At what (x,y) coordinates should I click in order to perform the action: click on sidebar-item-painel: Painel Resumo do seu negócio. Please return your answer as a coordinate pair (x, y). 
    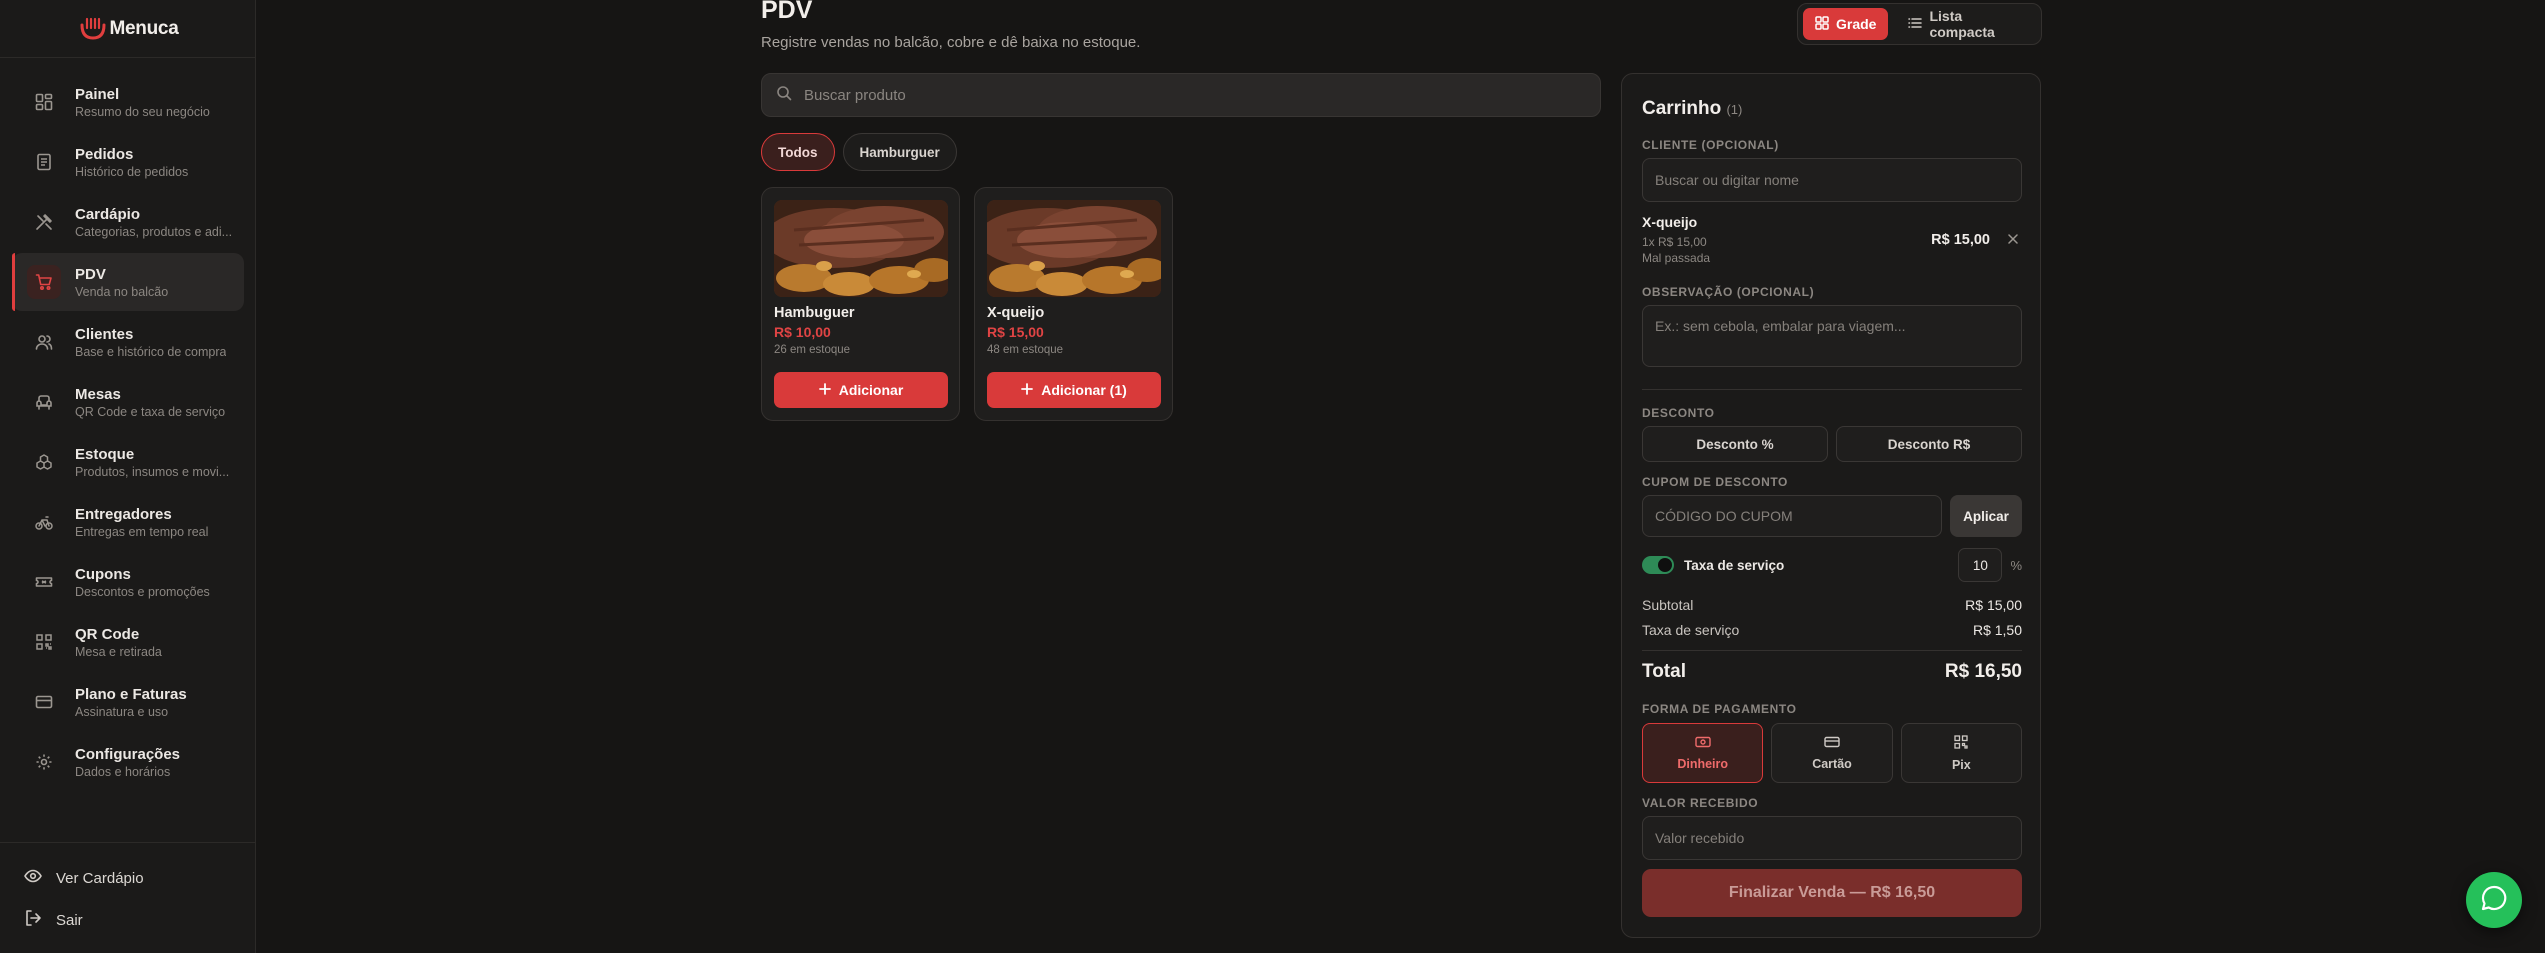
    Looking at the image, I should click on (128, 102).